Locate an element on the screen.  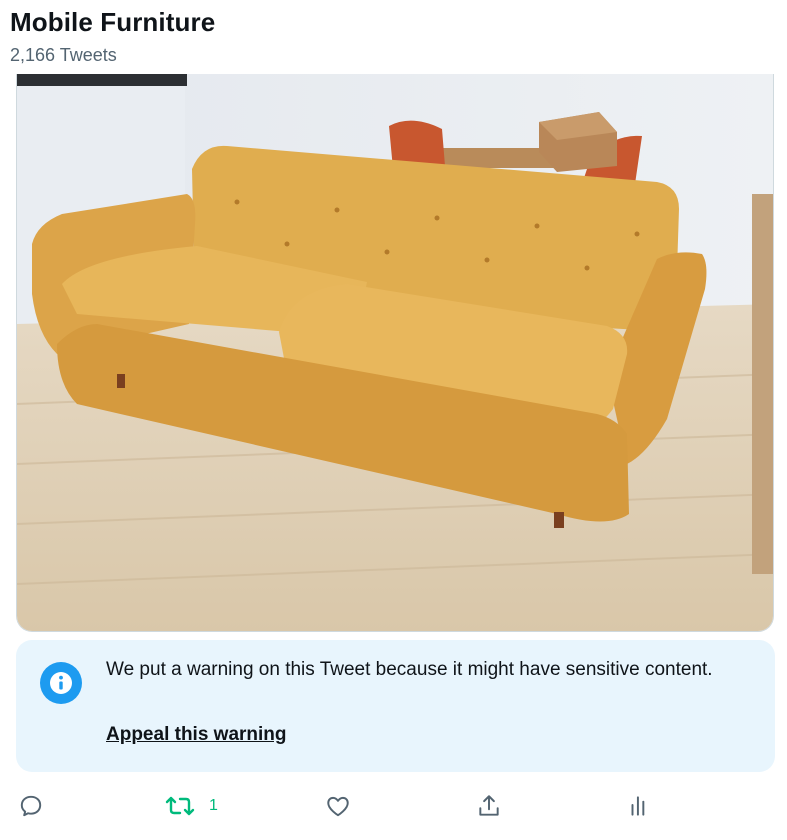
analytics-button is located at coordinates (639, 806).